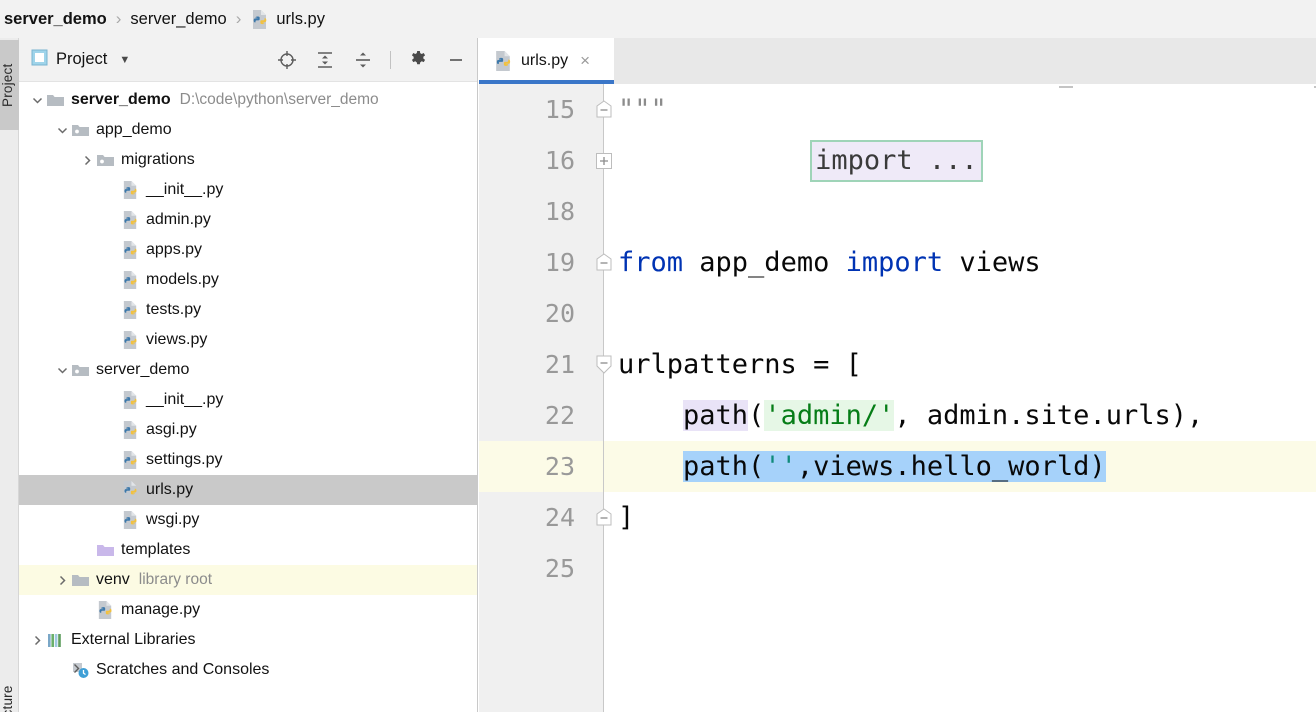 The width and height of the screenshot is (1316, 712). I want to click on breadcrumb-item-package: server_demo, so click(178, 19).